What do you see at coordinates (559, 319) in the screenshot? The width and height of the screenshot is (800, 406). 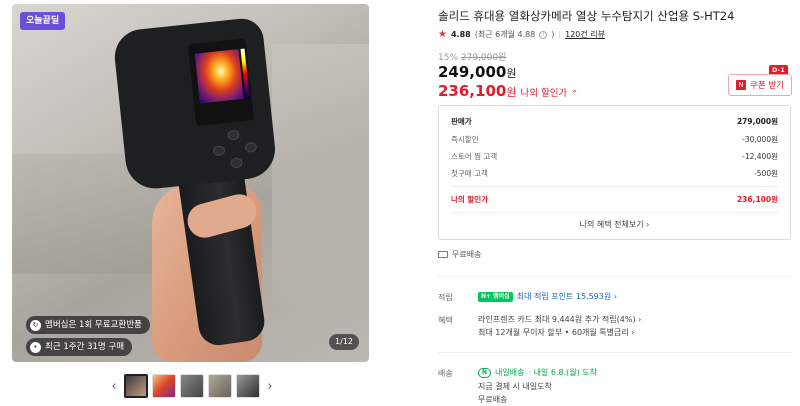 I see `card-benefit-link: 라인프렌즈 카드 최대 9,444원 추가 적립(4%) ›` at bounding box center [559, 319].